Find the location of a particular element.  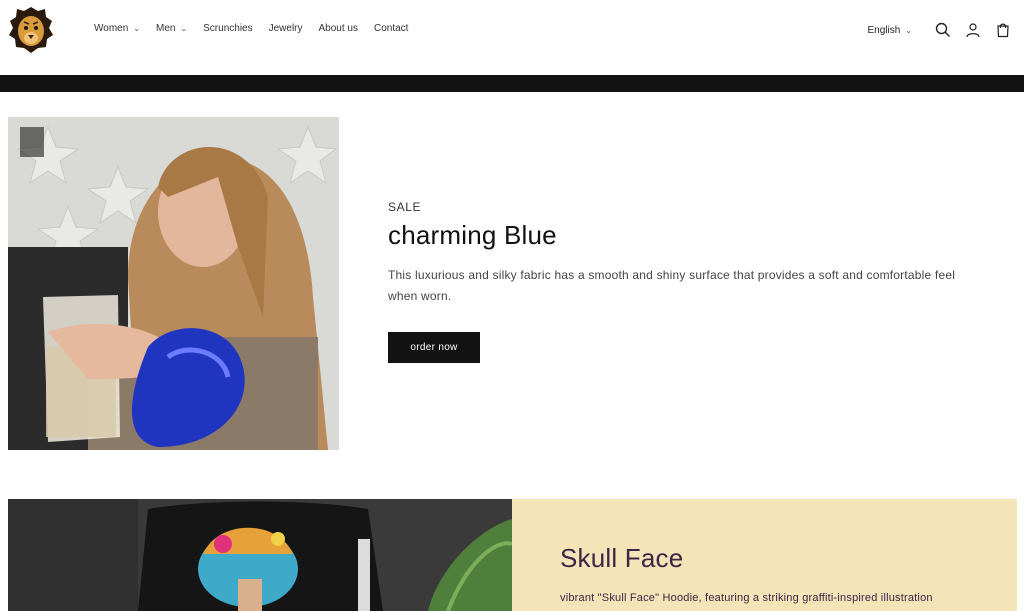

nav-item-about-us: About us is located at coordinates (338, 28).